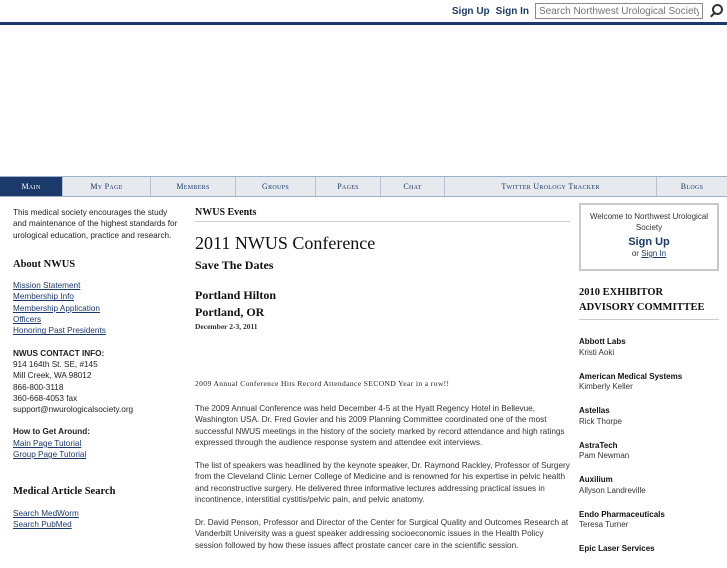  I want to click on contact-line: 360-668-4053 fax, so click(45, 398).